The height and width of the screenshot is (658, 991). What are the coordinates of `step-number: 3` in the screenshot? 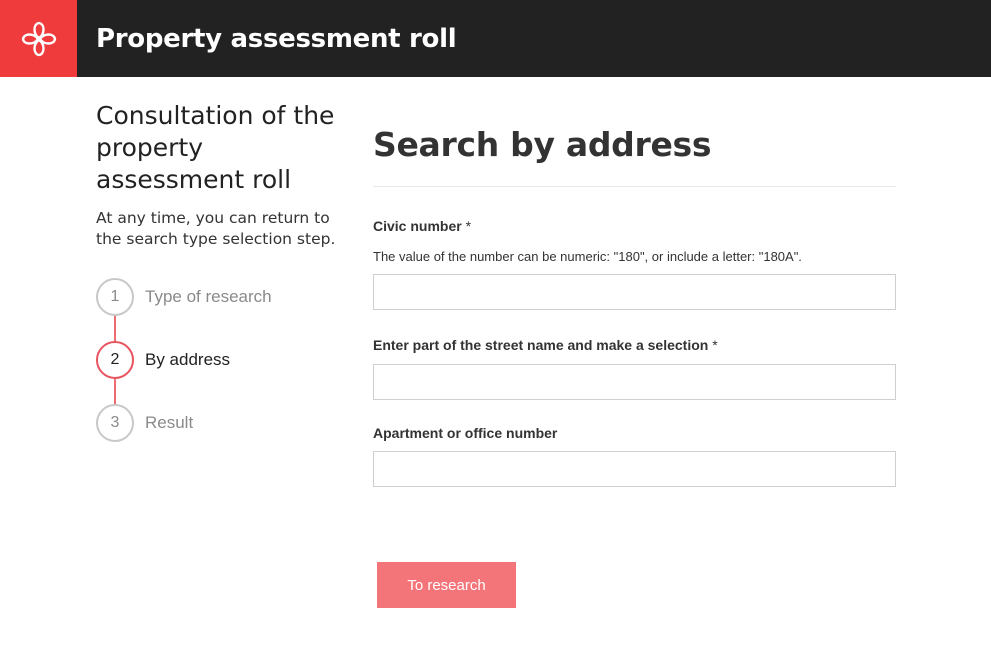 It's located at (115, 423).